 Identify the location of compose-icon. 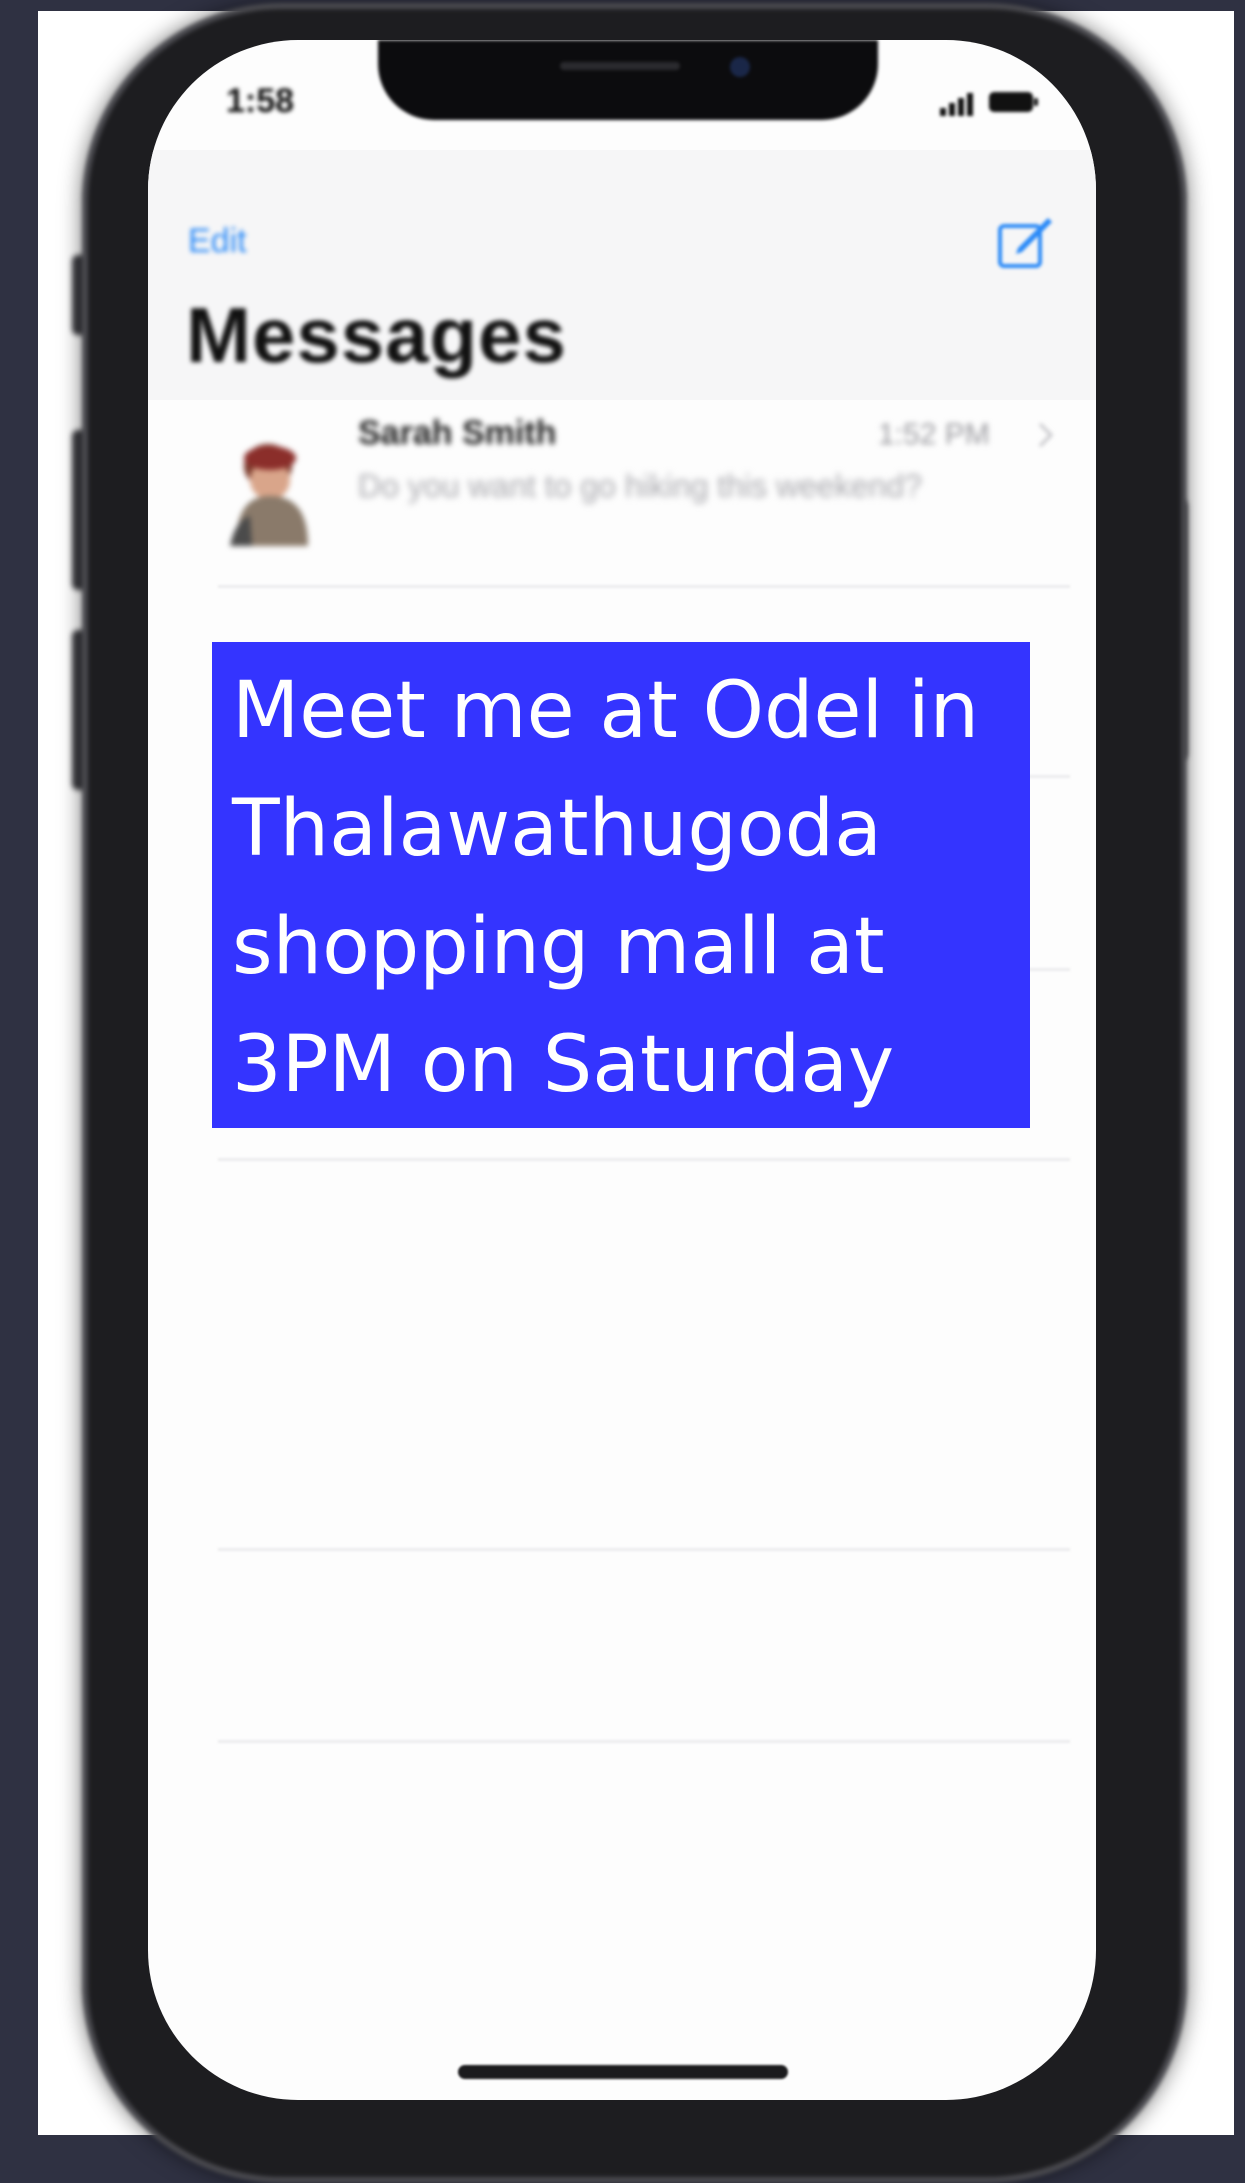
(1026, 241).